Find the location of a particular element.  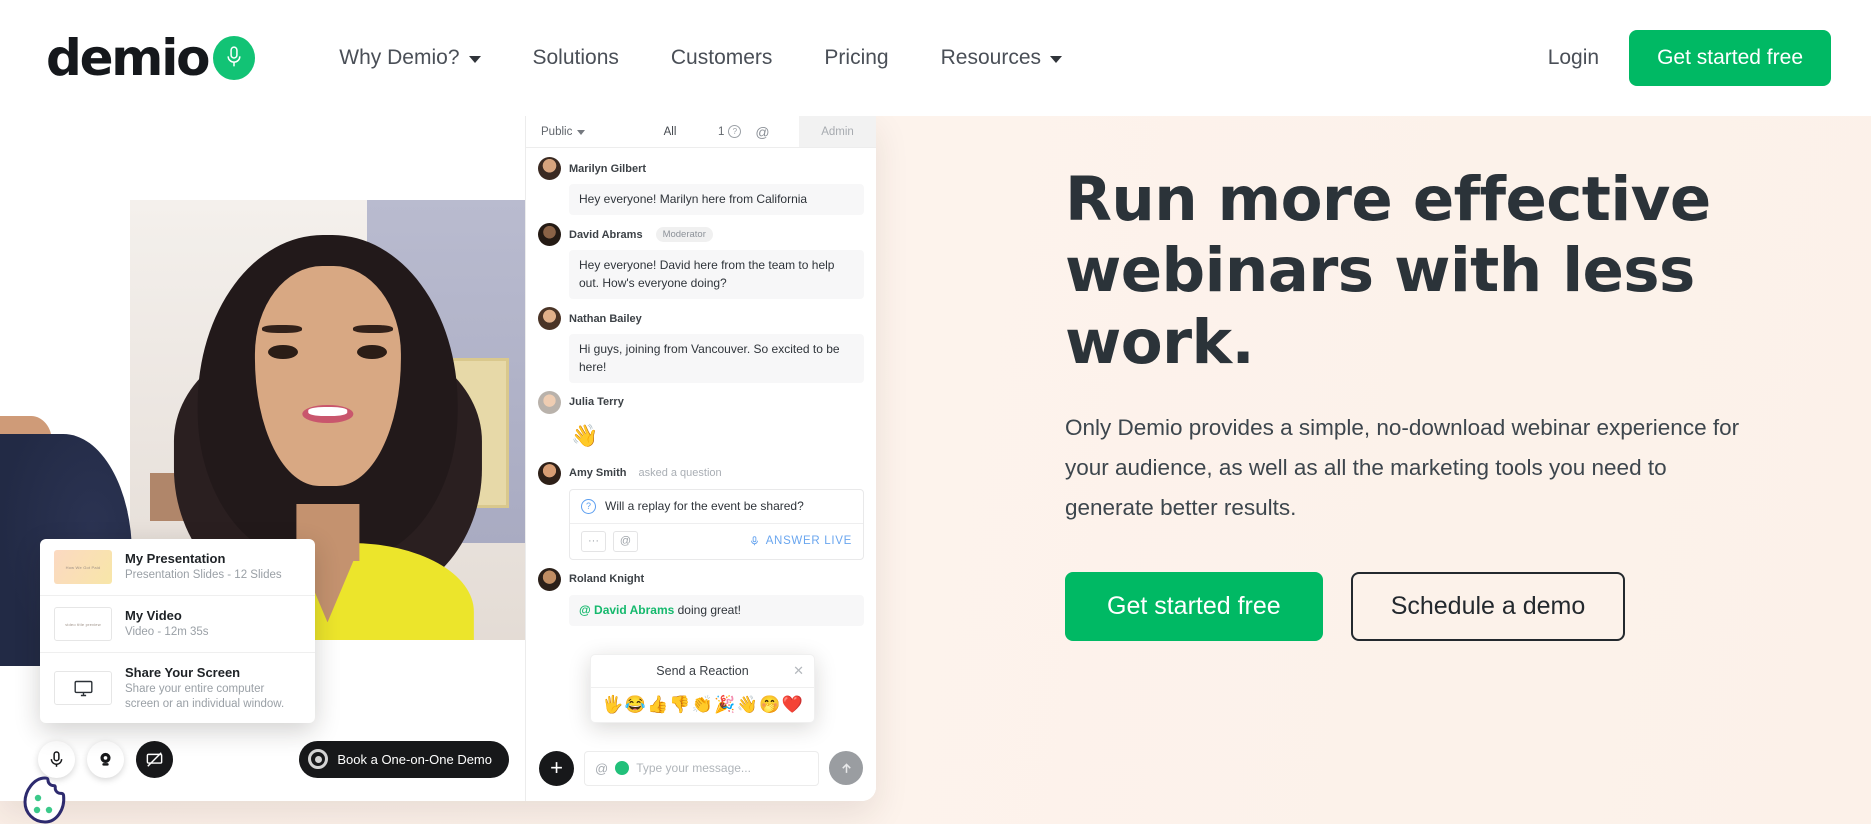

get-started-free-button: Get started free is located at coordinates (1194, 607).